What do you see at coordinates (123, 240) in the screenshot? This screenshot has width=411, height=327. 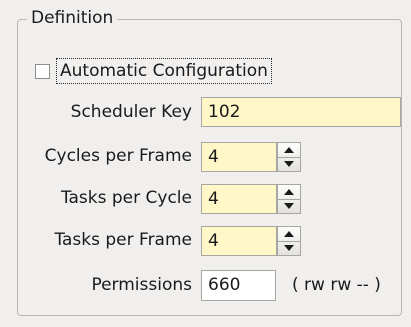 I see `tasks-per-frame-label: Tasks per Frame` at bounding box center [123, 240].